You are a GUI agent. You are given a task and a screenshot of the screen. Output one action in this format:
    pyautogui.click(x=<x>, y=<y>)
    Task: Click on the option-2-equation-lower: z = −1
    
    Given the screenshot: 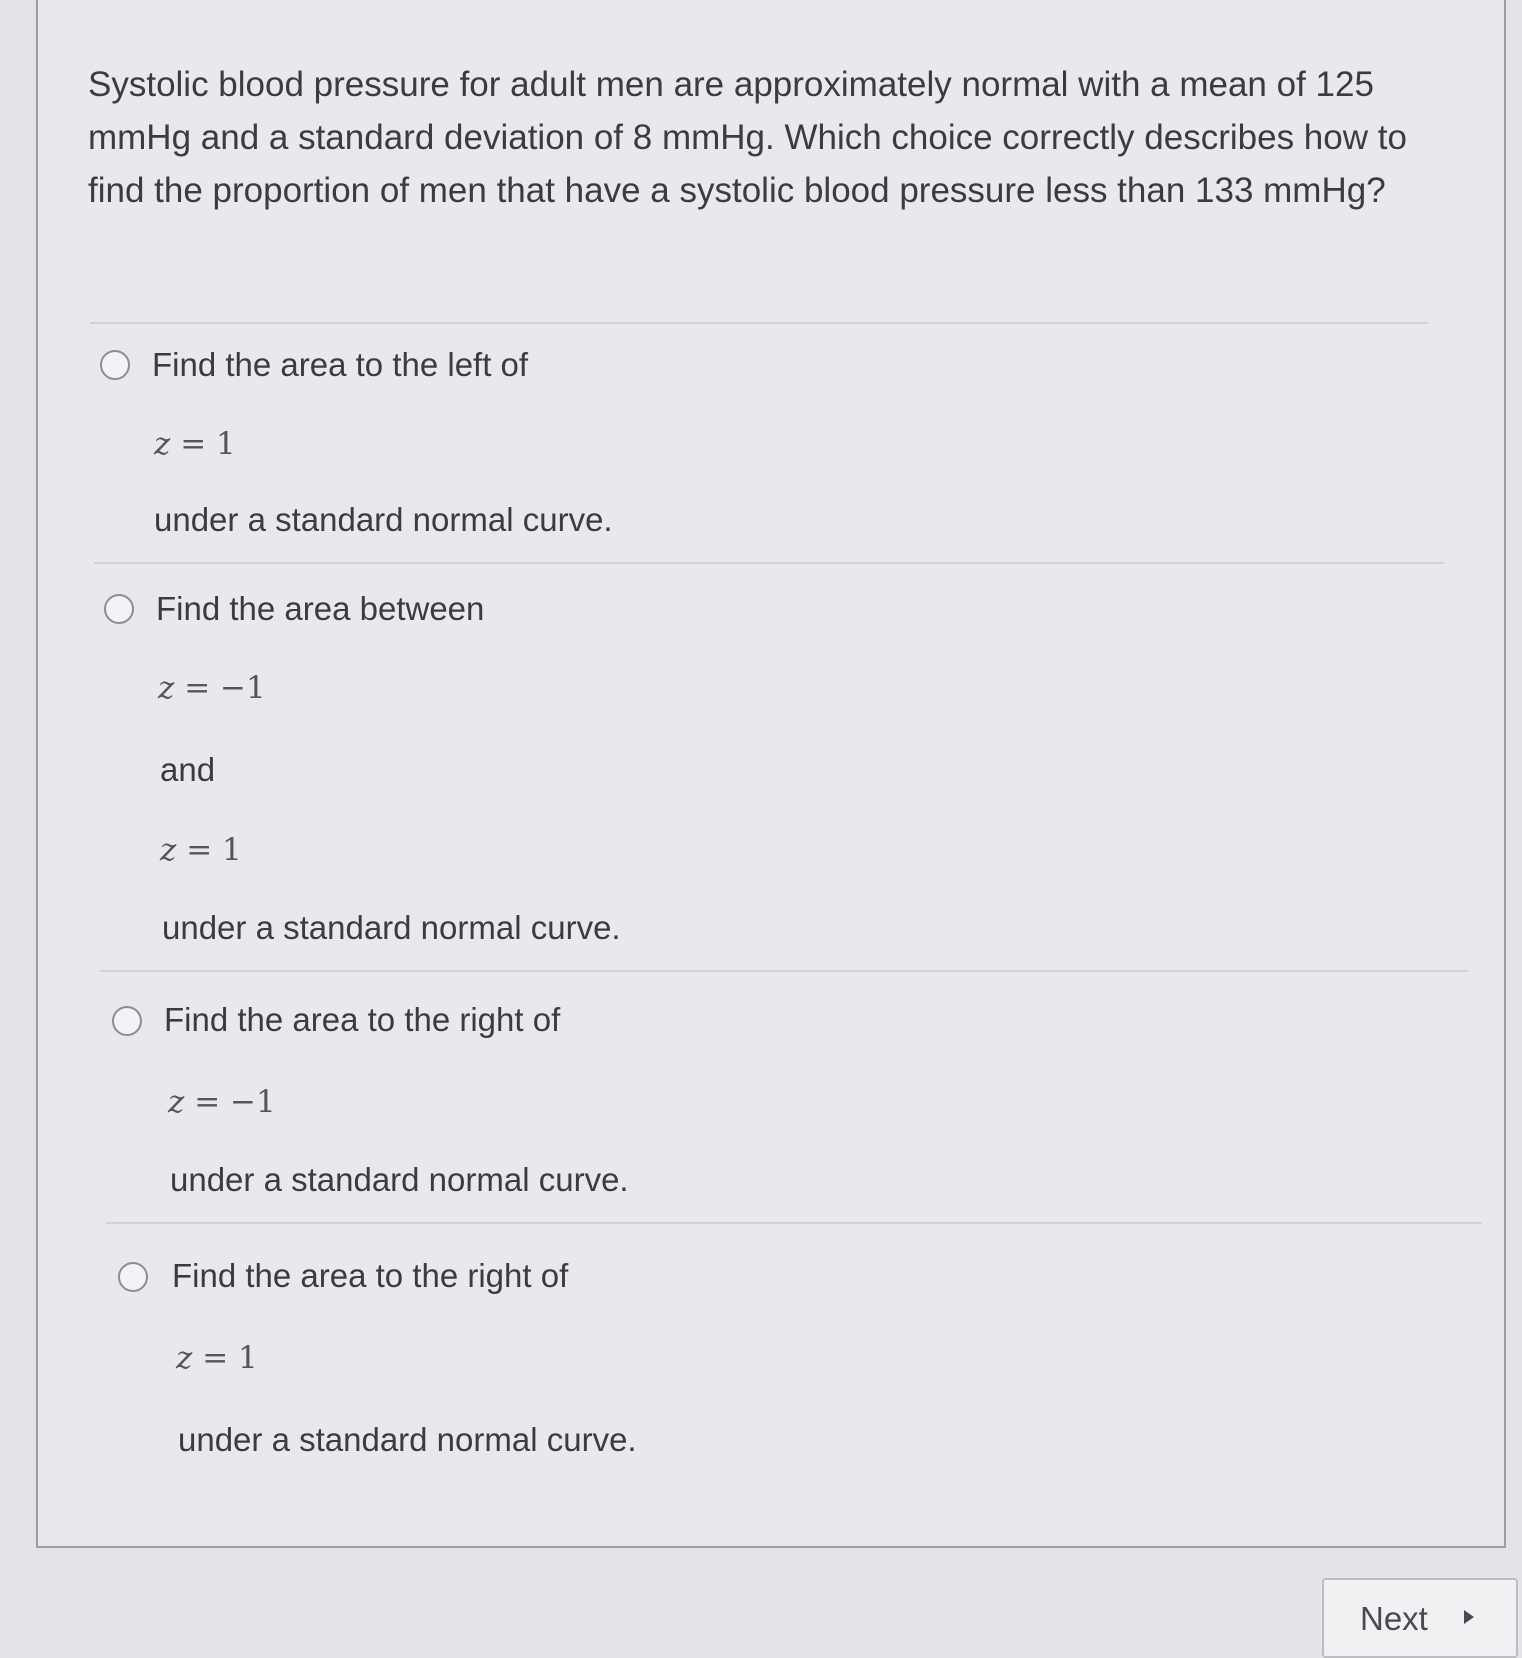 What is the action you would take?
    pyautogui.click(x=212, y=688)
    